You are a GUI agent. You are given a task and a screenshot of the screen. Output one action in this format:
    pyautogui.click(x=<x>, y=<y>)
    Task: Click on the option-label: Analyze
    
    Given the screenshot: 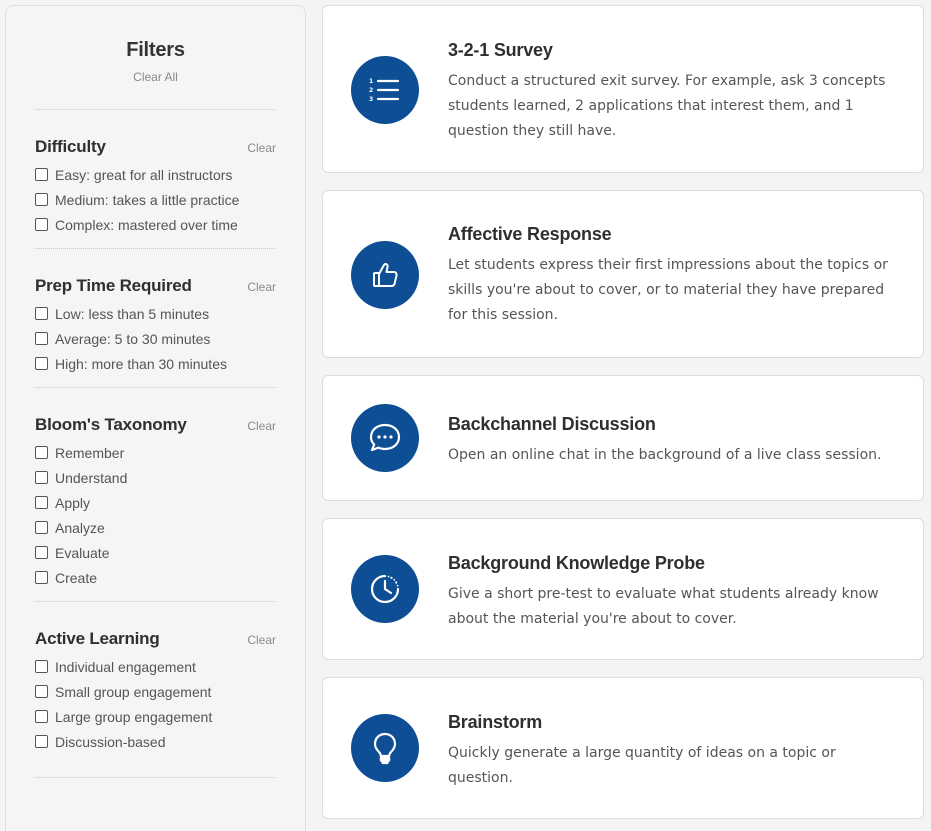 What is the action you would take?
    pyautogui.click(x=80, y=527)
    